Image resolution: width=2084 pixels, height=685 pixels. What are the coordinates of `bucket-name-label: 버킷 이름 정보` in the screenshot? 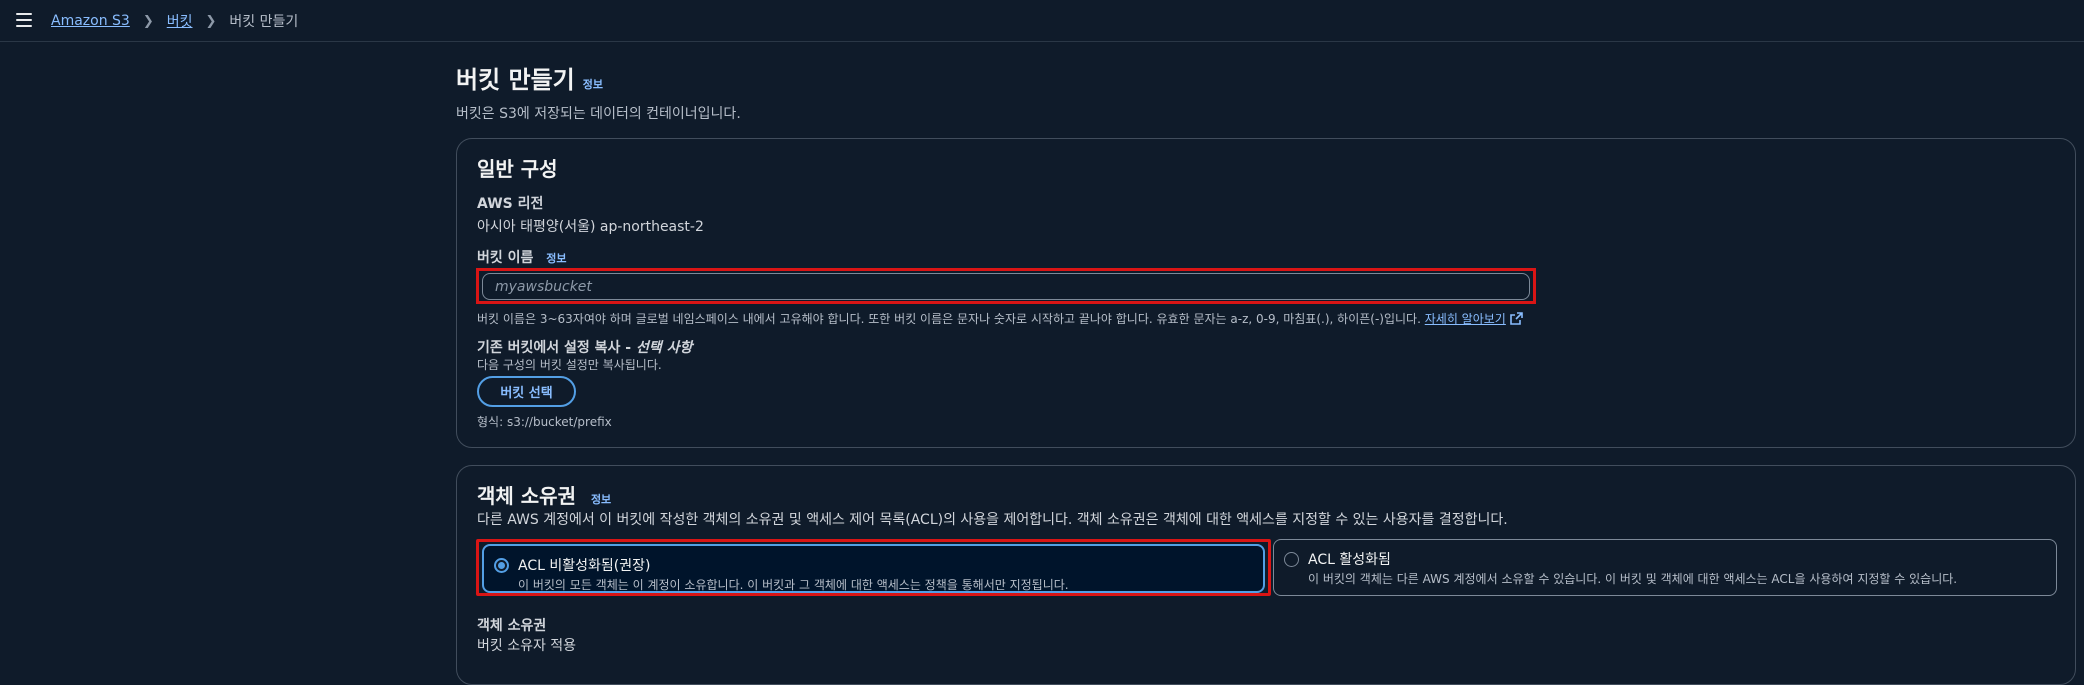 It's located at (522, 257).